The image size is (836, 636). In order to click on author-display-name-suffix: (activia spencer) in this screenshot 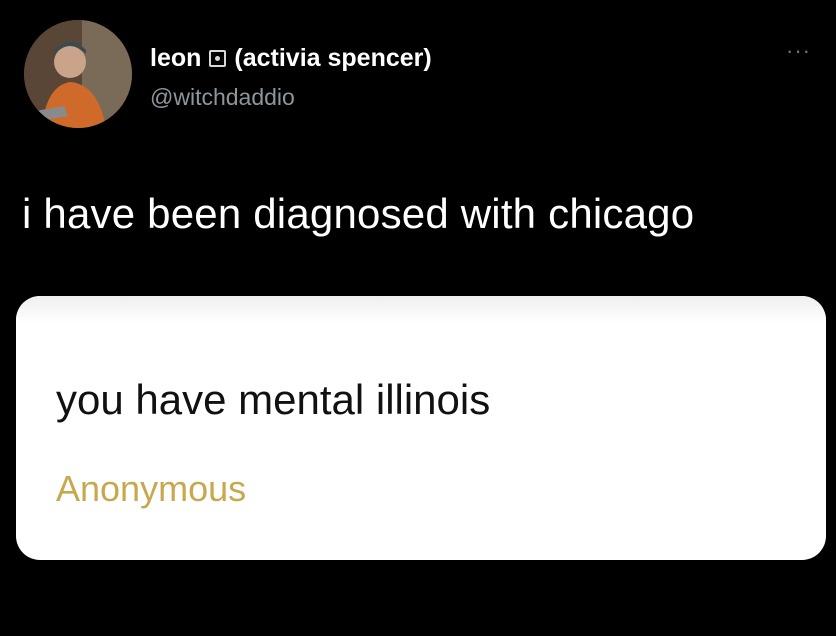, I will do `click(333, 58)`.